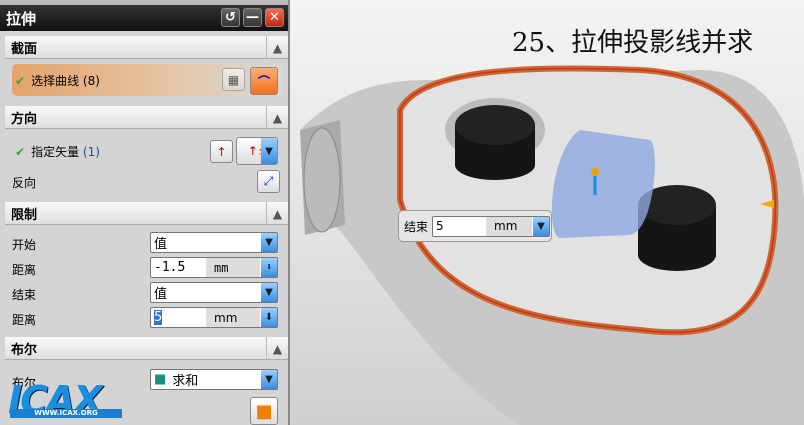  What do you see at coordinates (440, 226) in the screenshot?
I see `float-value: 5` at bounding box center [440, 226].